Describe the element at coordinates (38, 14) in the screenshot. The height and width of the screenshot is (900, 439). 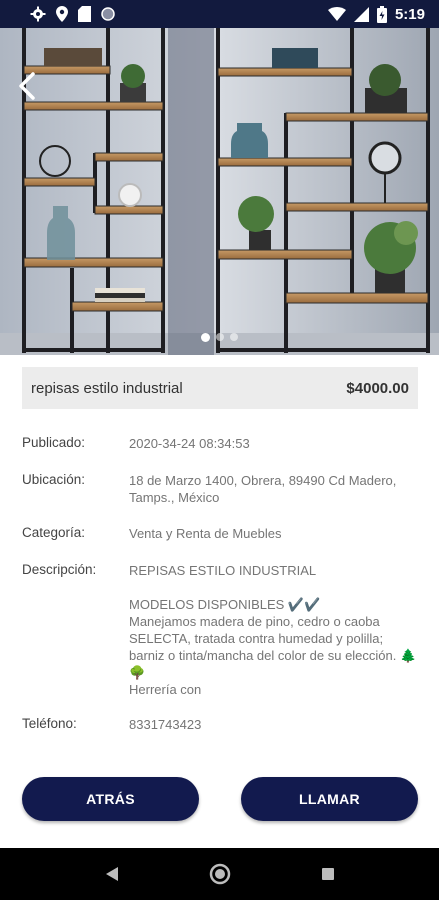
I see `gear-icon` at that location.